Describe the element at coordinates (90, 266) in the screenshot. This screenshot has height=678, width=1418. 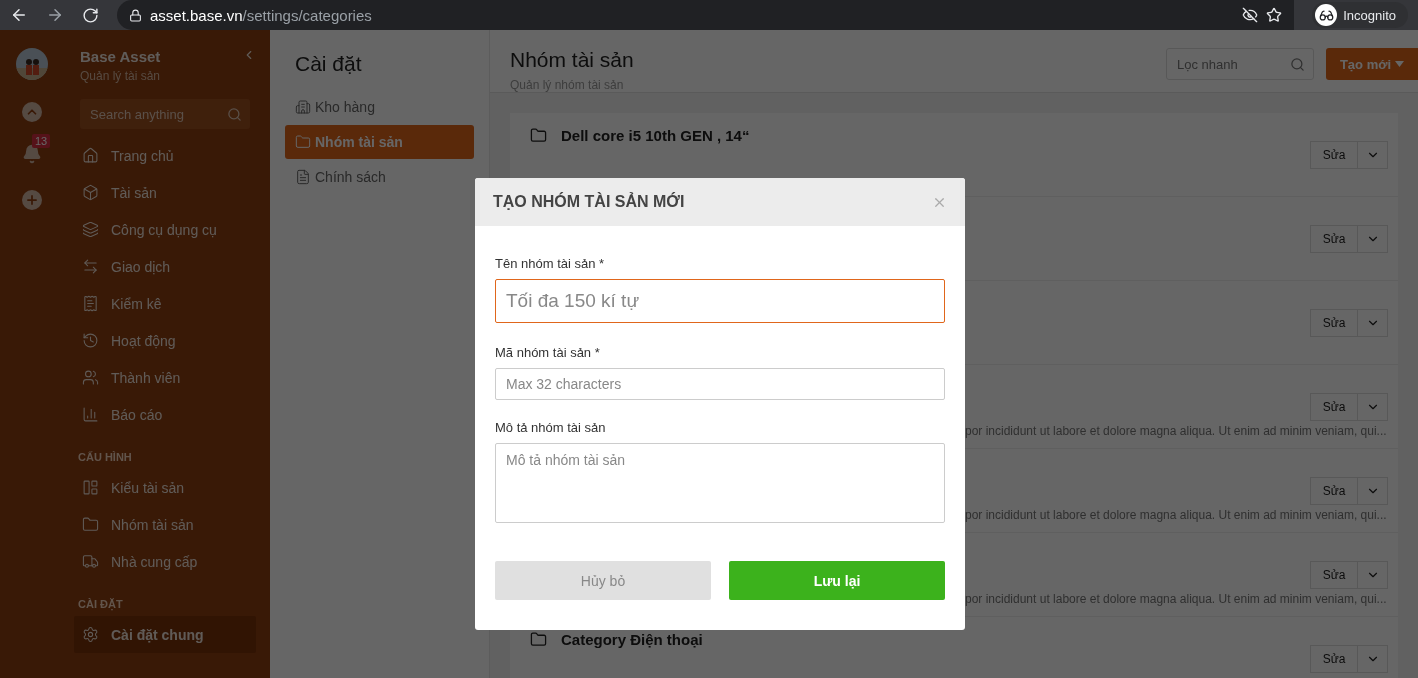
I see `arrows-icon` at that location.